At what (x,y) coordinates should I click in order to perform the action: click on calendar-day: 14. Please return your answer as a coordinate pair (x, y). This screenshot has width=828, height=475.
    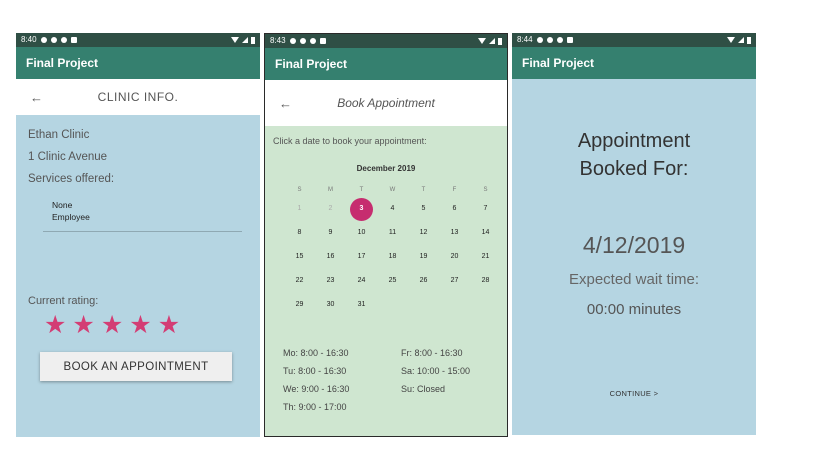
    Looking at the image, I should click on (485, 234).